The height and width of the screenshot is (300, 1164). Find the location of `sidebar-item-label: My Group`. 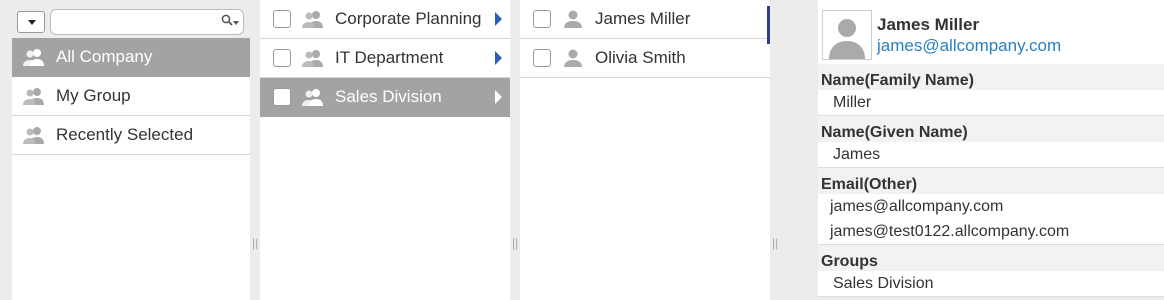

sidebar-item-label: My Group is located at coordinates (93, 95).